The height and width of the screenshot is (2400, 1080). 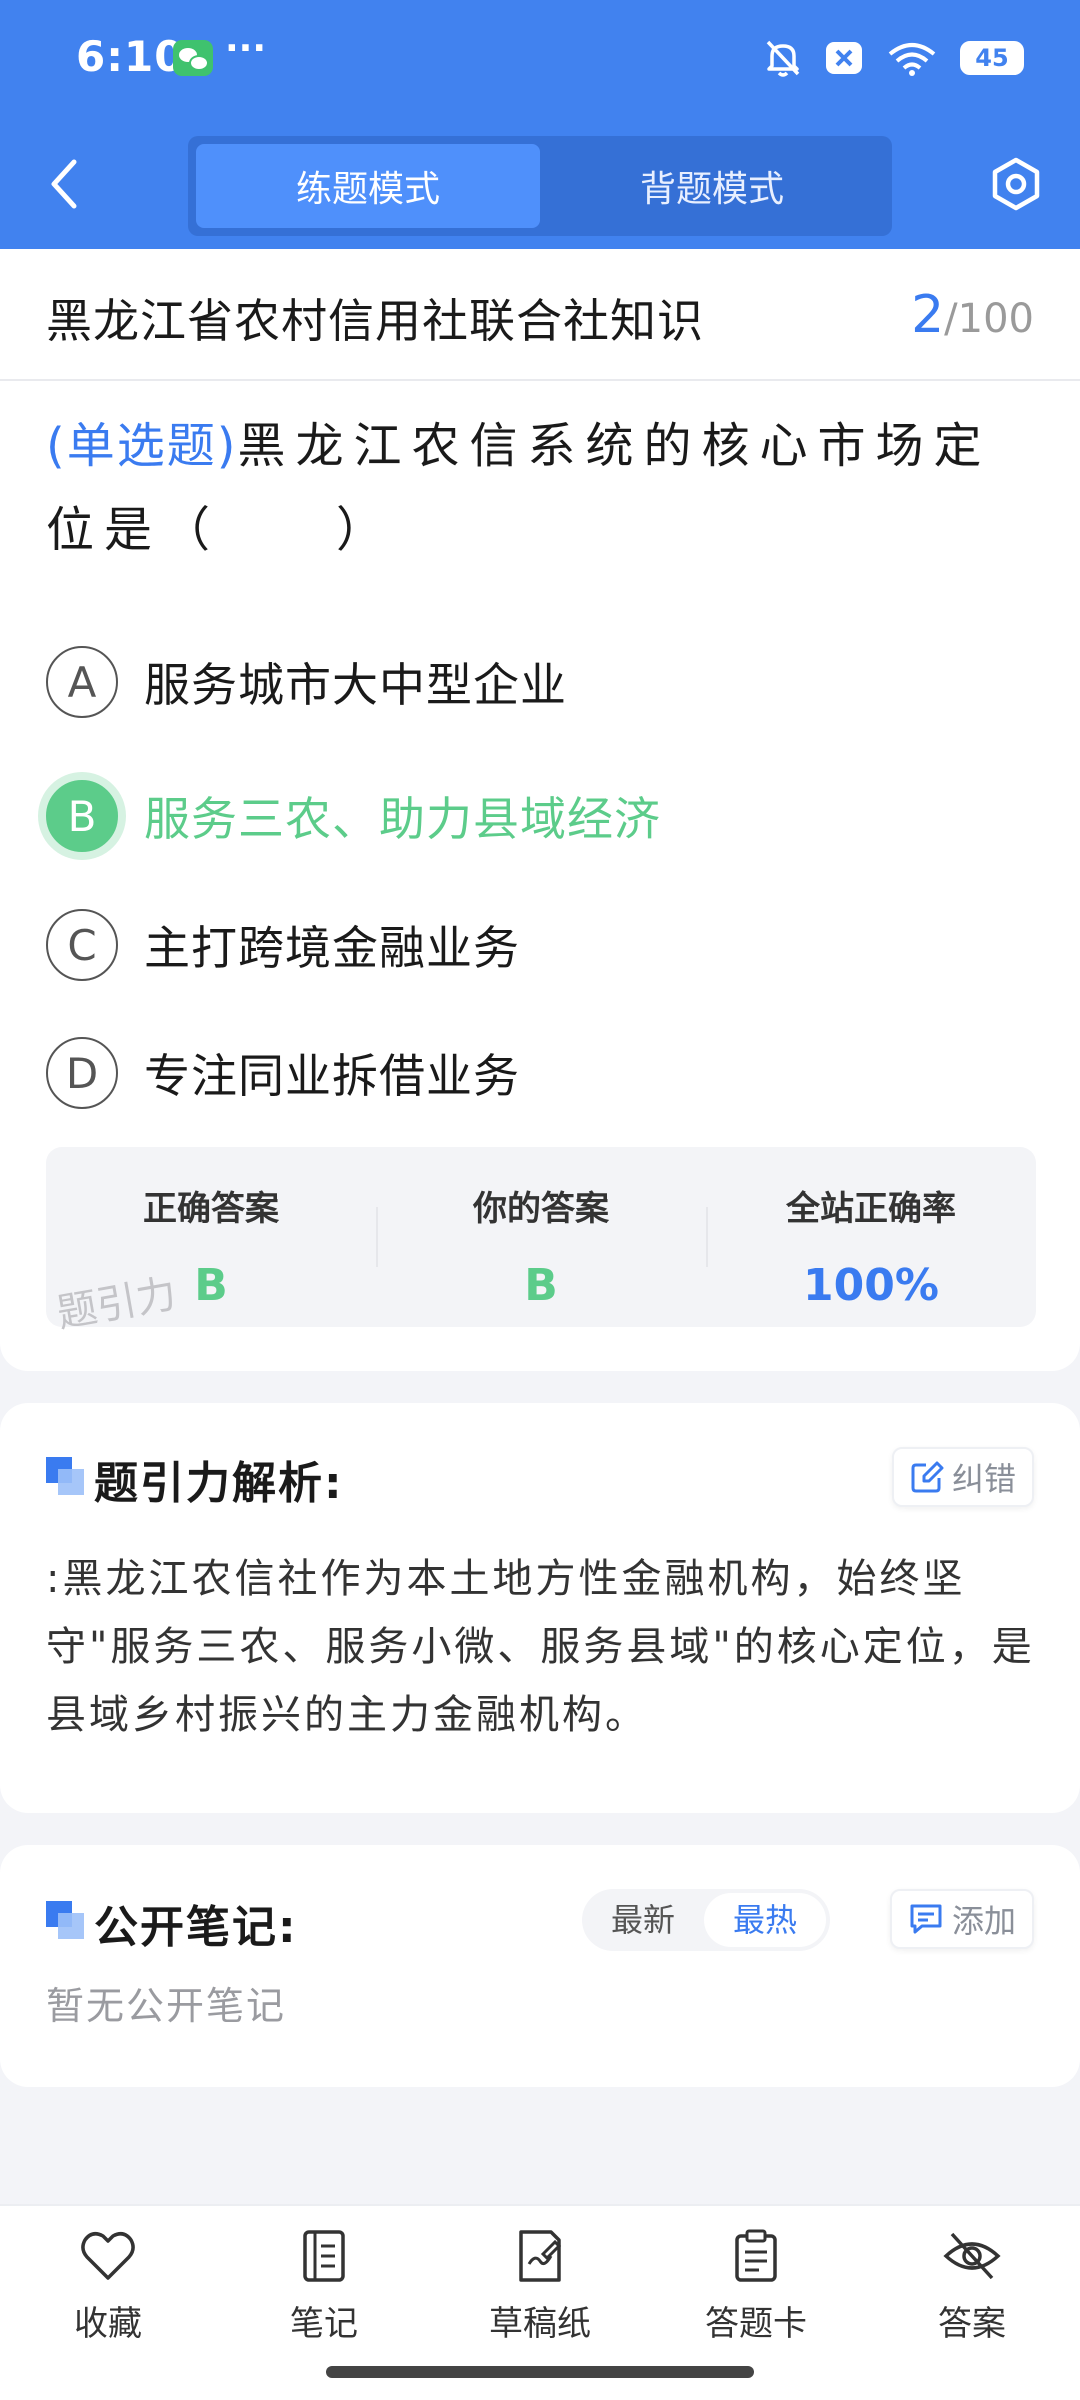 What do you see at coordinates (64, 184) in the screenshot?
I see `back-arrow-icon` at bounding box center [64, 184].